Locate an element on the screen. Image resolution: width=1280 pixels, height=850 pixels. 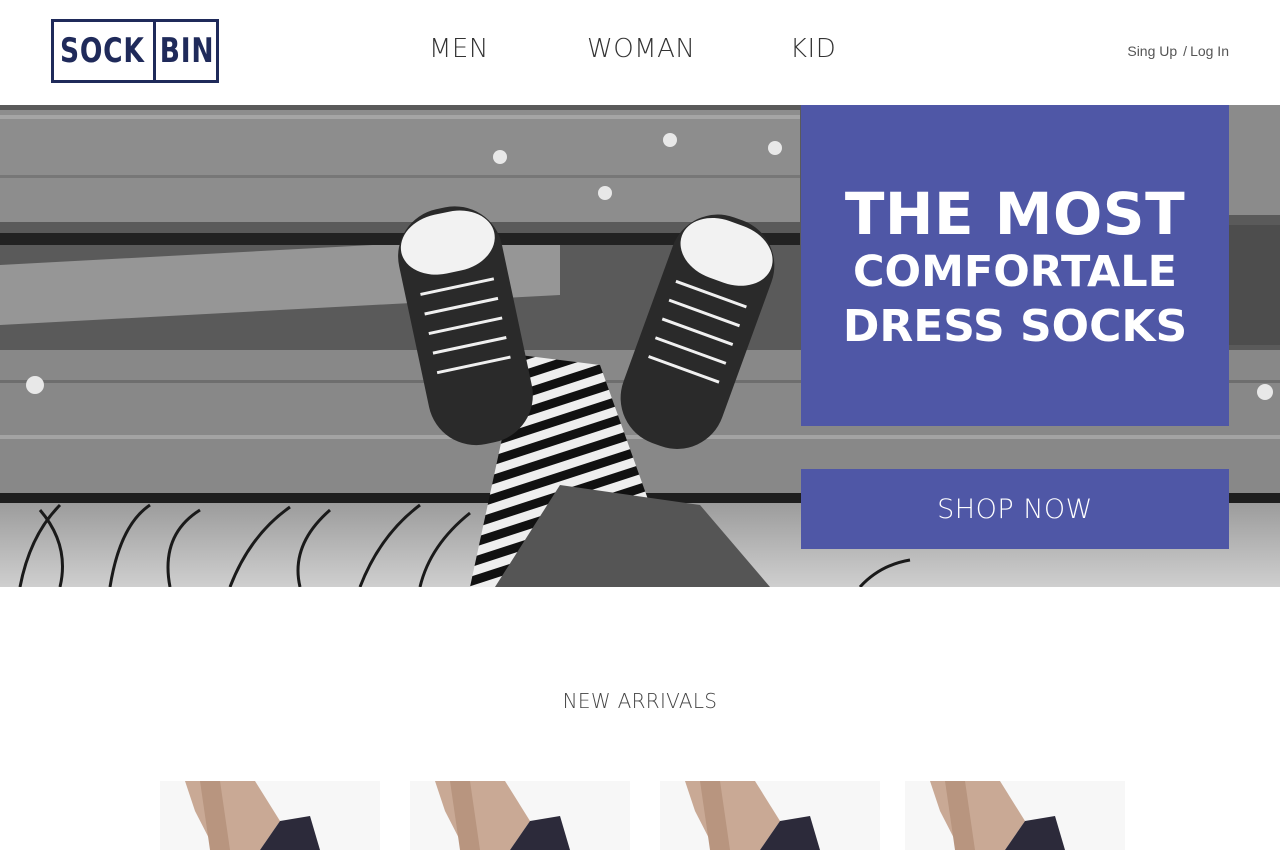
headline-line-1: THE MOST is located at coordinates (1015, 213).